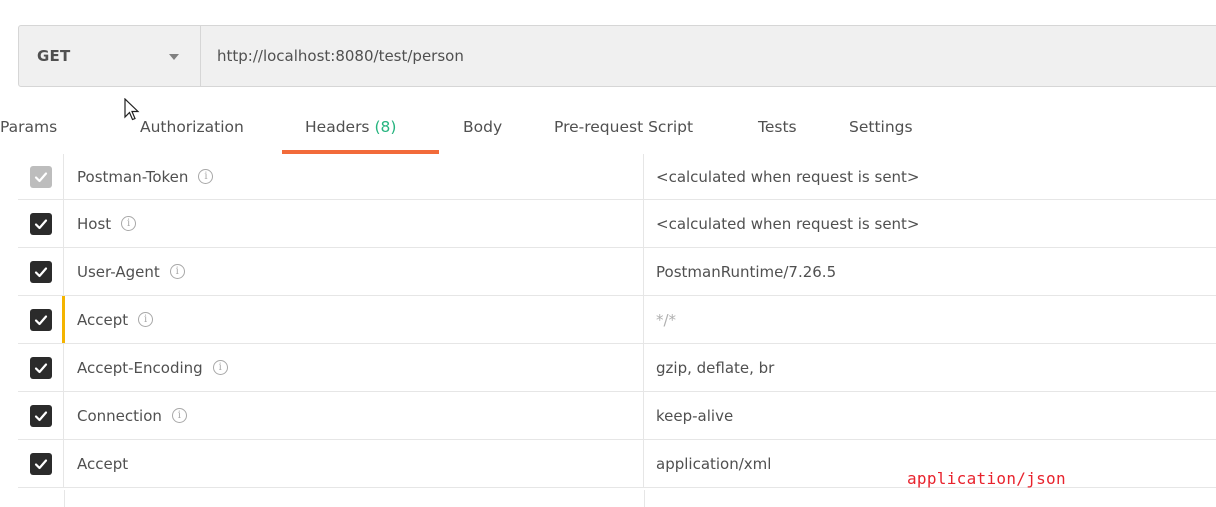 The width and height of the screenshot is (1216, 507). I want to click on header-value-cell: keep-alive, so click(930, 415).